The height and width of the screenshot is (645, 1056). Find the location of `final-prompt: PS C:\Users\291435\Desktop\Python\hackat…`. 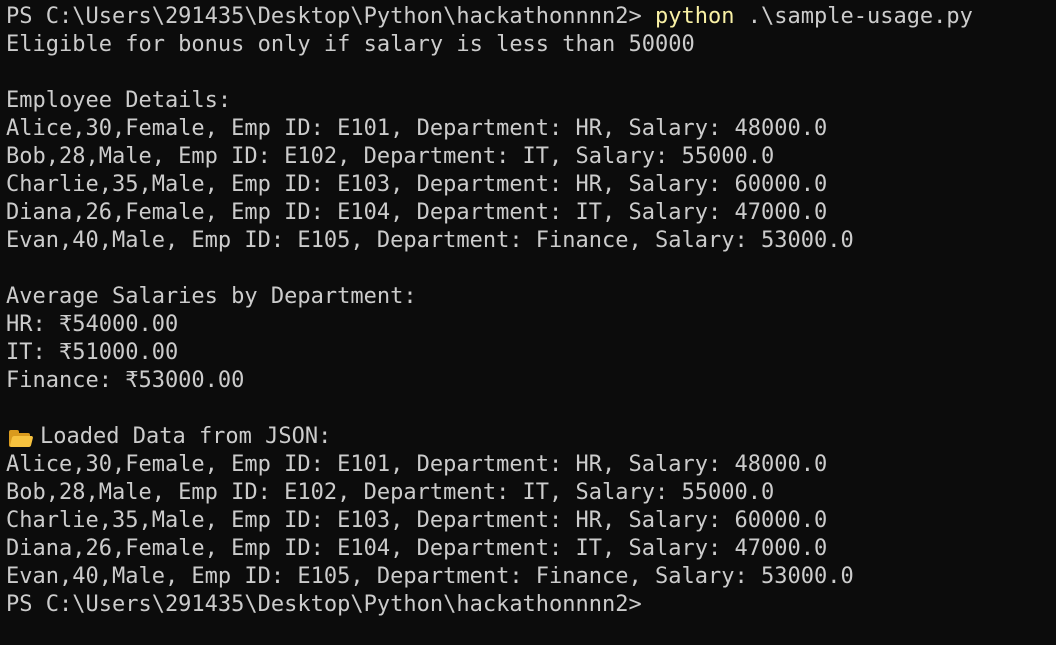

final-prompt: PS C:\Users\291435\Desktop\Python\hackat… is located at coordinates (324, 604).